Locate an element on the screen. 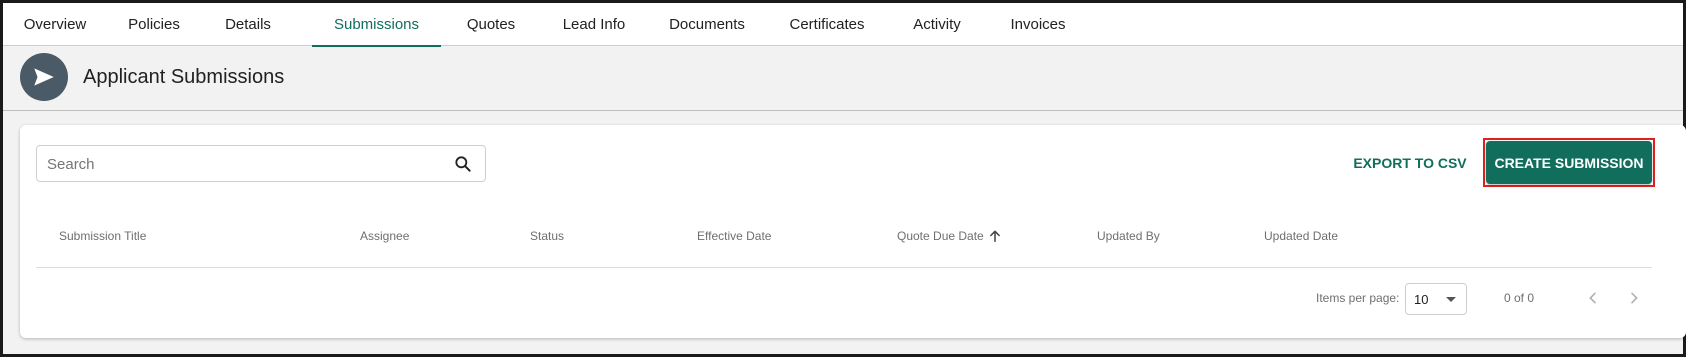 This screenshot has height=357, width=1686. column-header-updated-date: Updated Date is located at coordinates (1301, 236).